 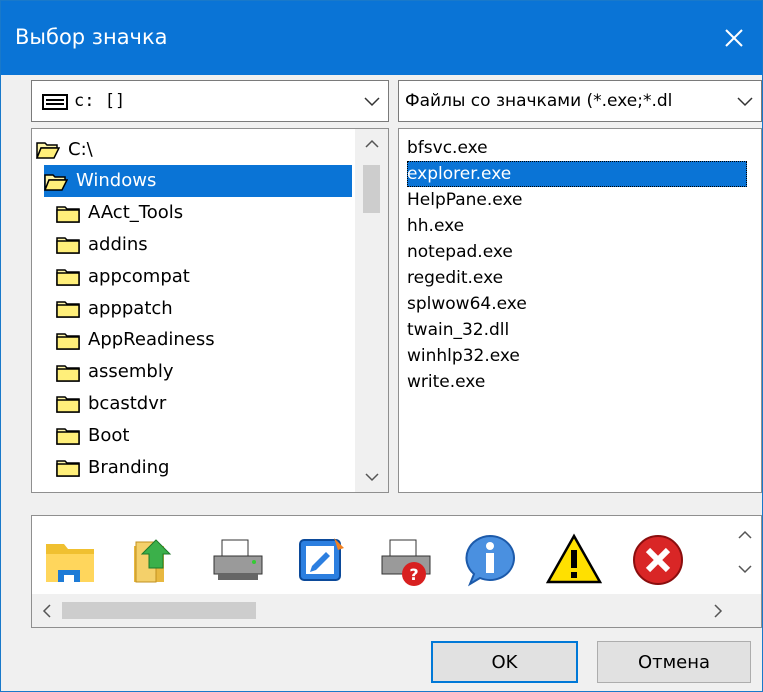 What do you see at coordinates (447, 148) in the screenshot?
I see `file-list-item: bfsvc.exe` at bounding box center [447, 148].